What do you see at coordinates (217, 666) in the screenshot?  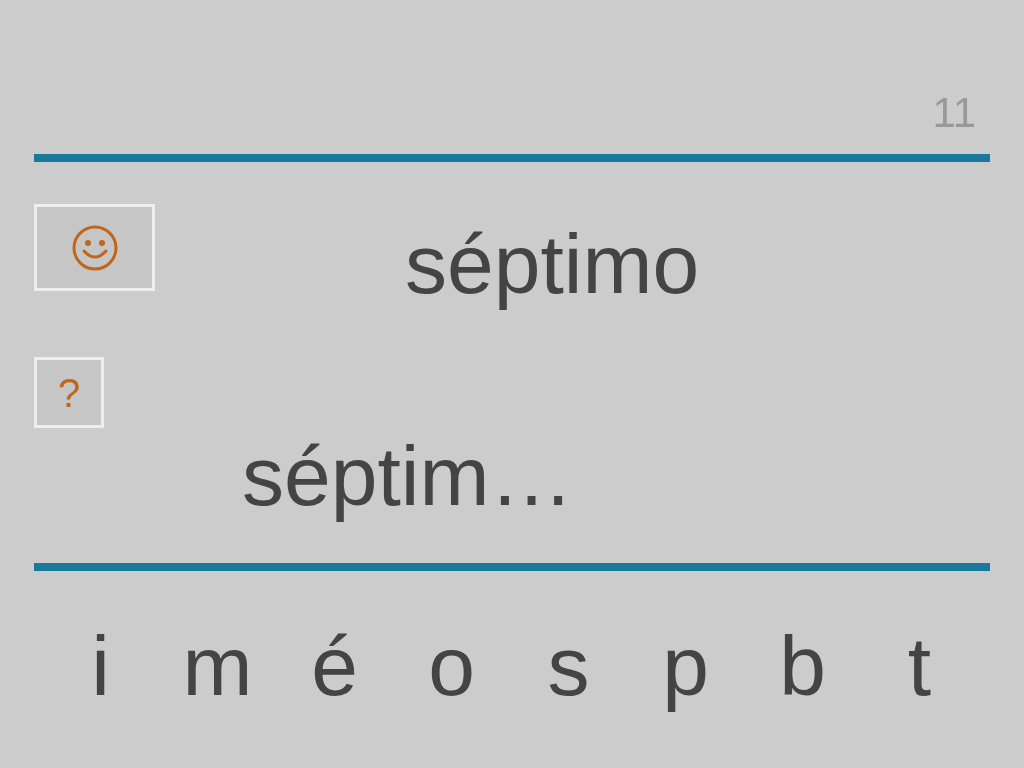 I see `letter-key: m` at bounding box center [217, 666].